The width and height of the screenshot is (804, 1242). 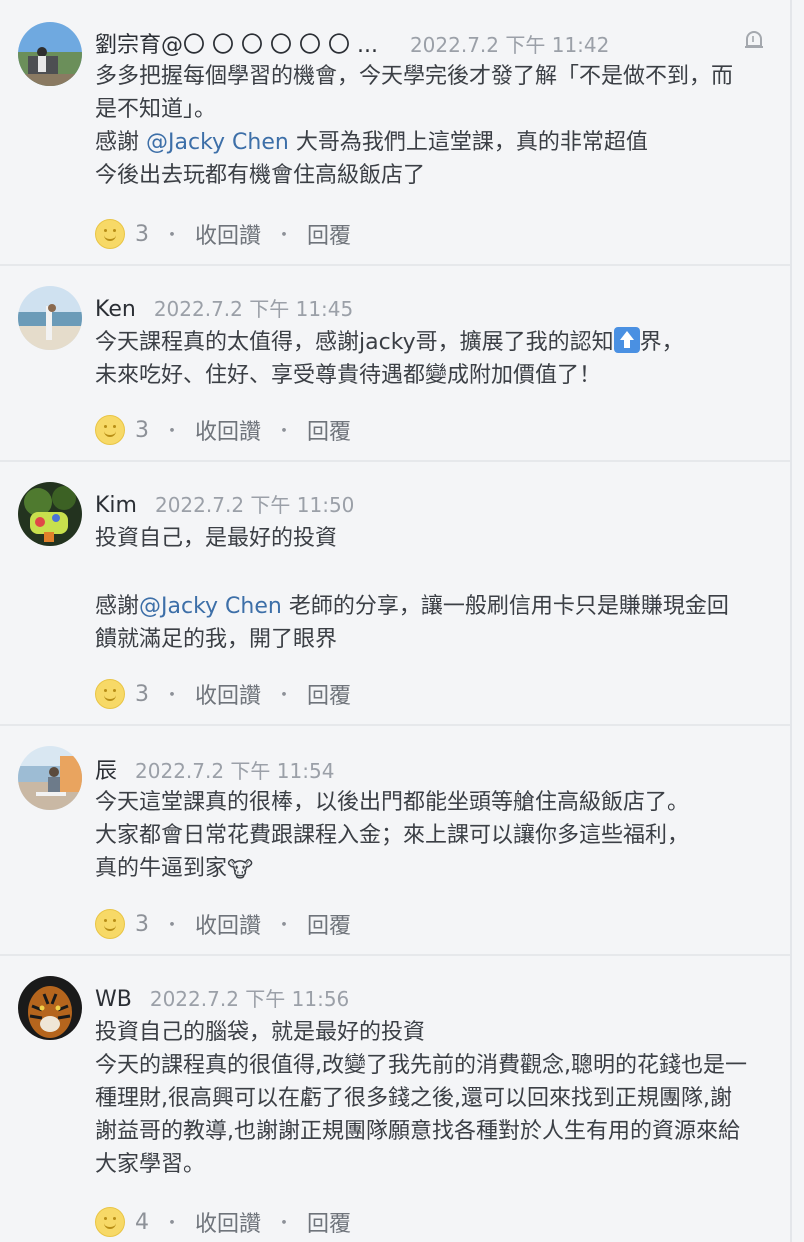 What do you see at coordinates (371, 142) in the screenshot?
I see `comment-text: 感謝 @Jacky Chen 大哥為我們上這堂課，真的非常超值` at bounding box center [371, 142].